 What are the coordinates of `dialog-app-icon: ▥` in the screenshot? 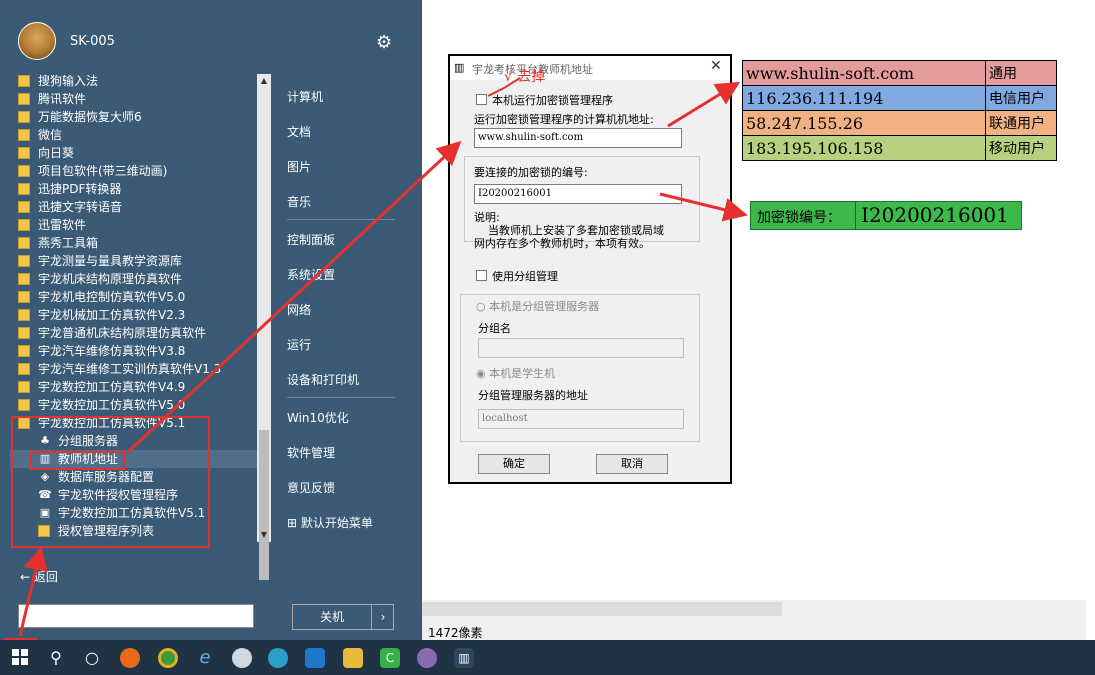 It's located at (459, 67).